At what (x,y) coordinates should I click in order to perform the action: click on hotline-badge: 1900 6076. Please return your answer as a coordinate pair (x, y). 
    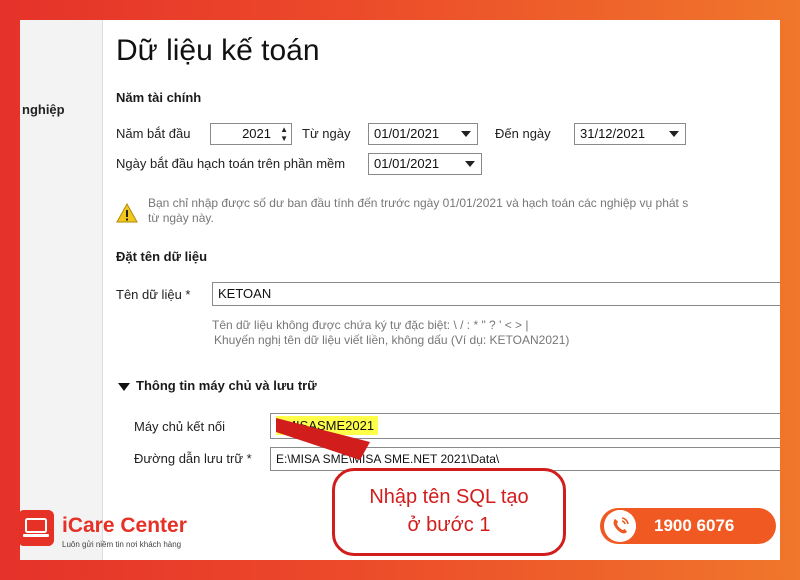
    Looking at the image, I should click on (688, 526).